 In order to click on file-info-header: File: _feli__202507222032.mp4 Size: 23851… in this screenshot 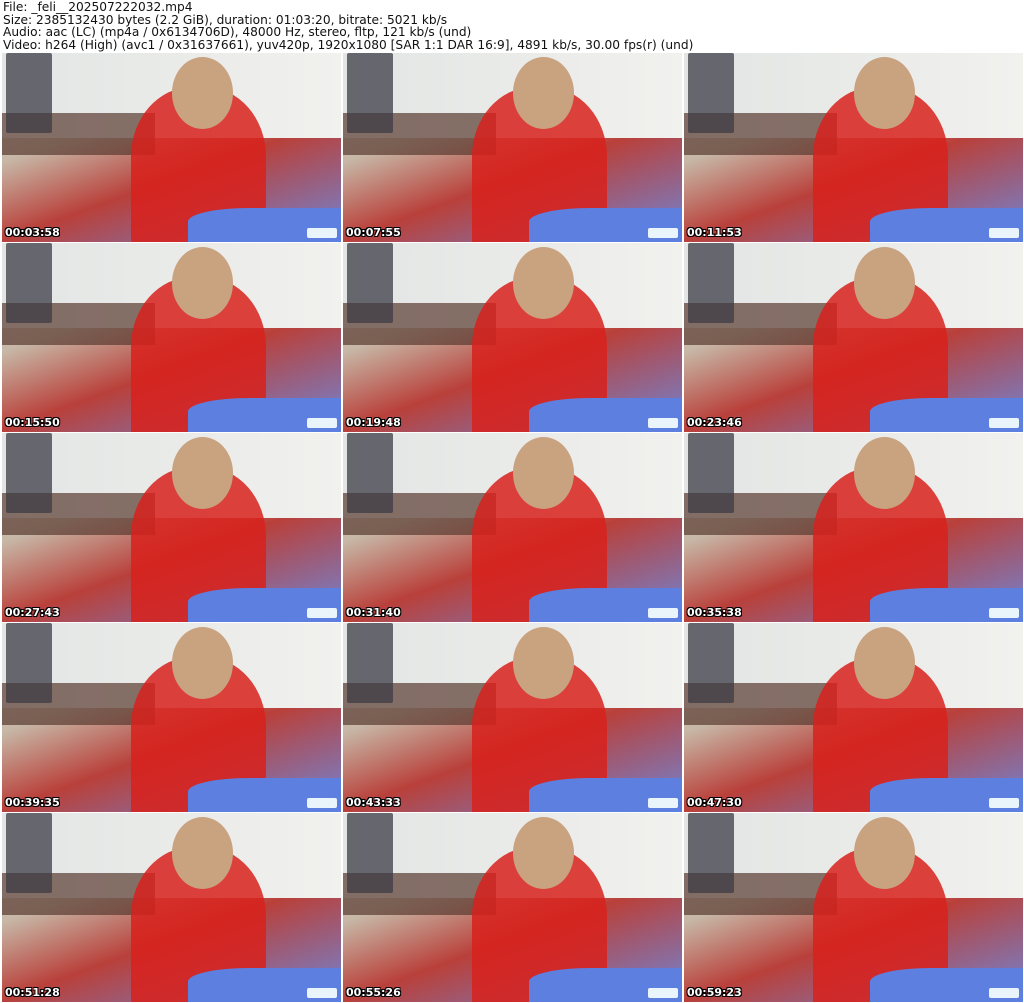, I will do `click(348, 26)`.